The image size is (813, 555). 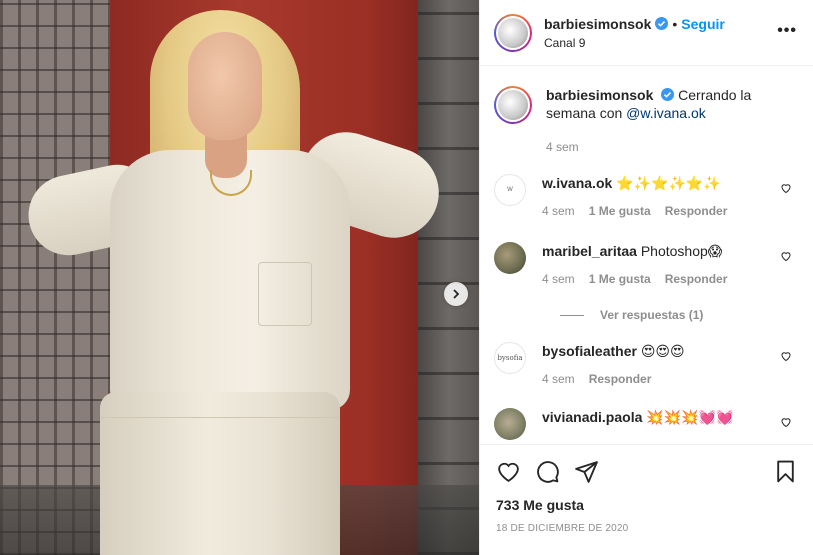 What do you see at coordinates (577, 183) in the screenshot?
I see `comment-username: w.ivana.ok` at bounding box center [577, 183].